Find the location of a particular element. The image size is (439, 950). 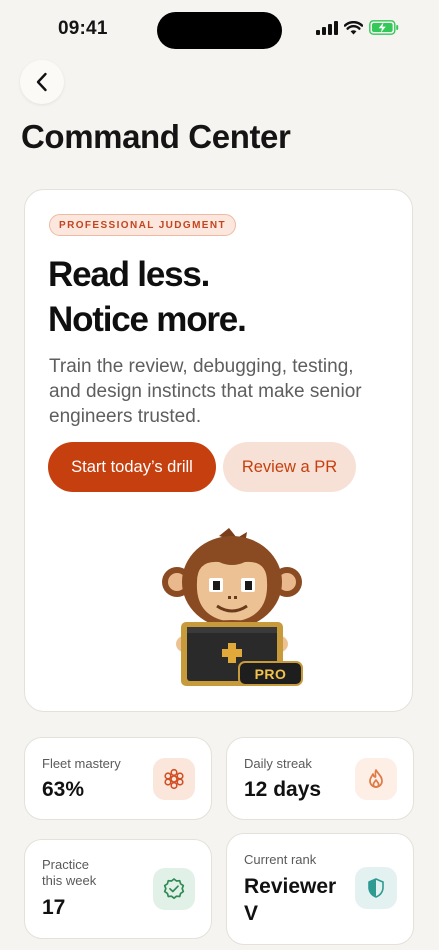

hexagon-cluster-icon is located at coordinates (174, 779).